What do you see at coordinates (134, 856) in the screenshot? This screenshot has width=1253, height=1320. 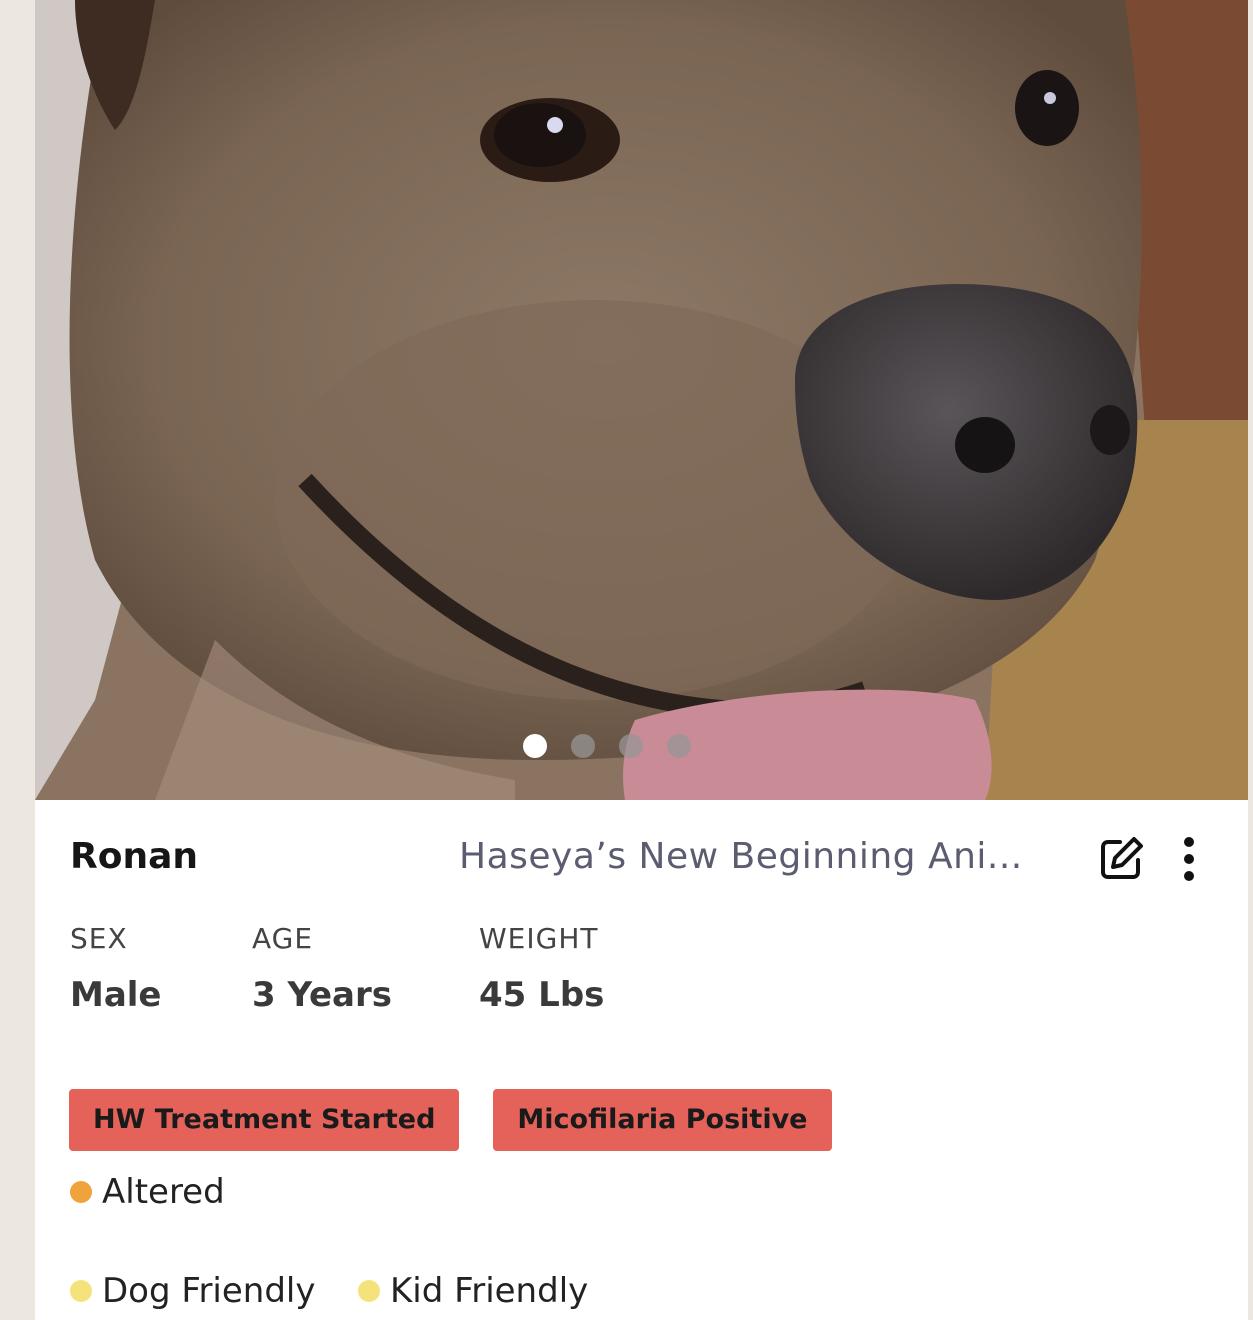 I see `pet-name: Ronan` at bounding box center [134, 856].